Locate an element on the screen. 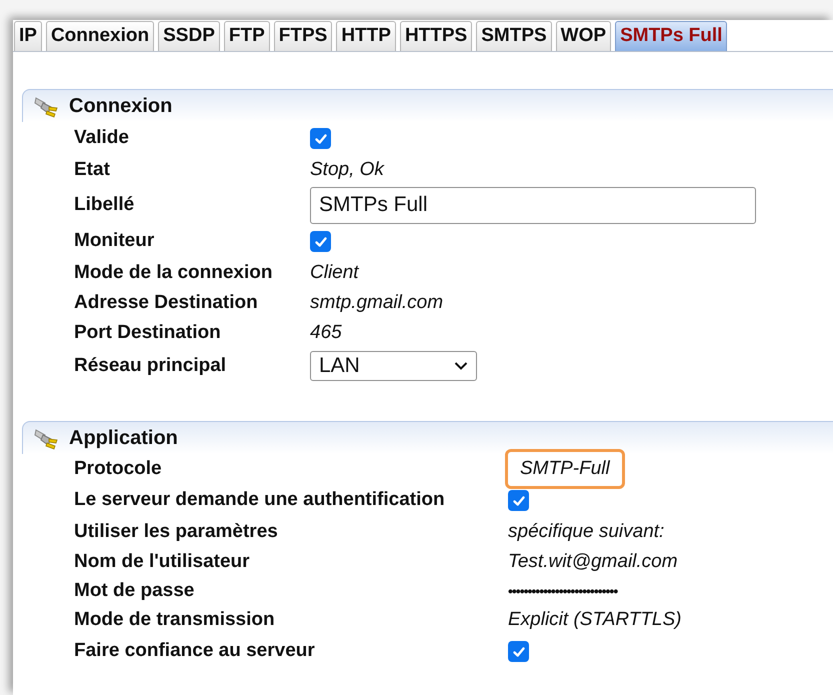  password-value: •••••••••••••••••••••••••••• is located at coordinates (563, 591).